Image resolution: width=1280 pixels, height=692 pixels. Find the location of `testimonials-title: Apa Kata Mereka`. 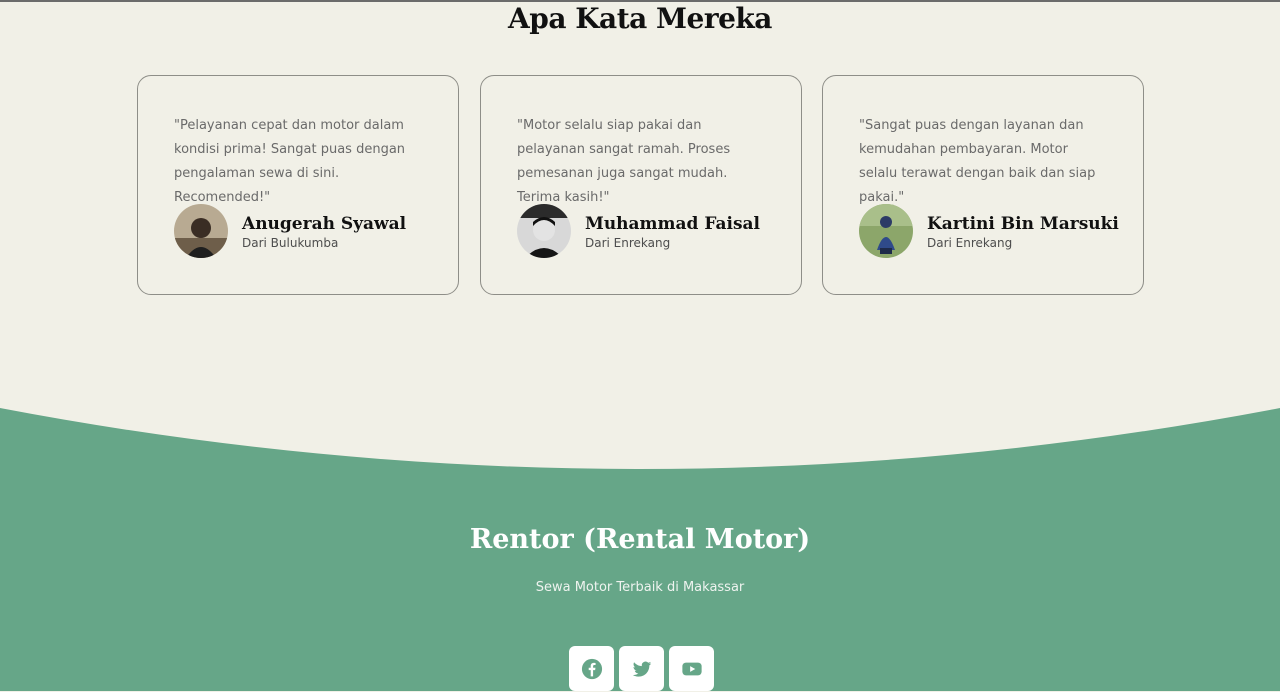

testimonials-title: Apa Kata Mereka is located at coordinates (640, 18).